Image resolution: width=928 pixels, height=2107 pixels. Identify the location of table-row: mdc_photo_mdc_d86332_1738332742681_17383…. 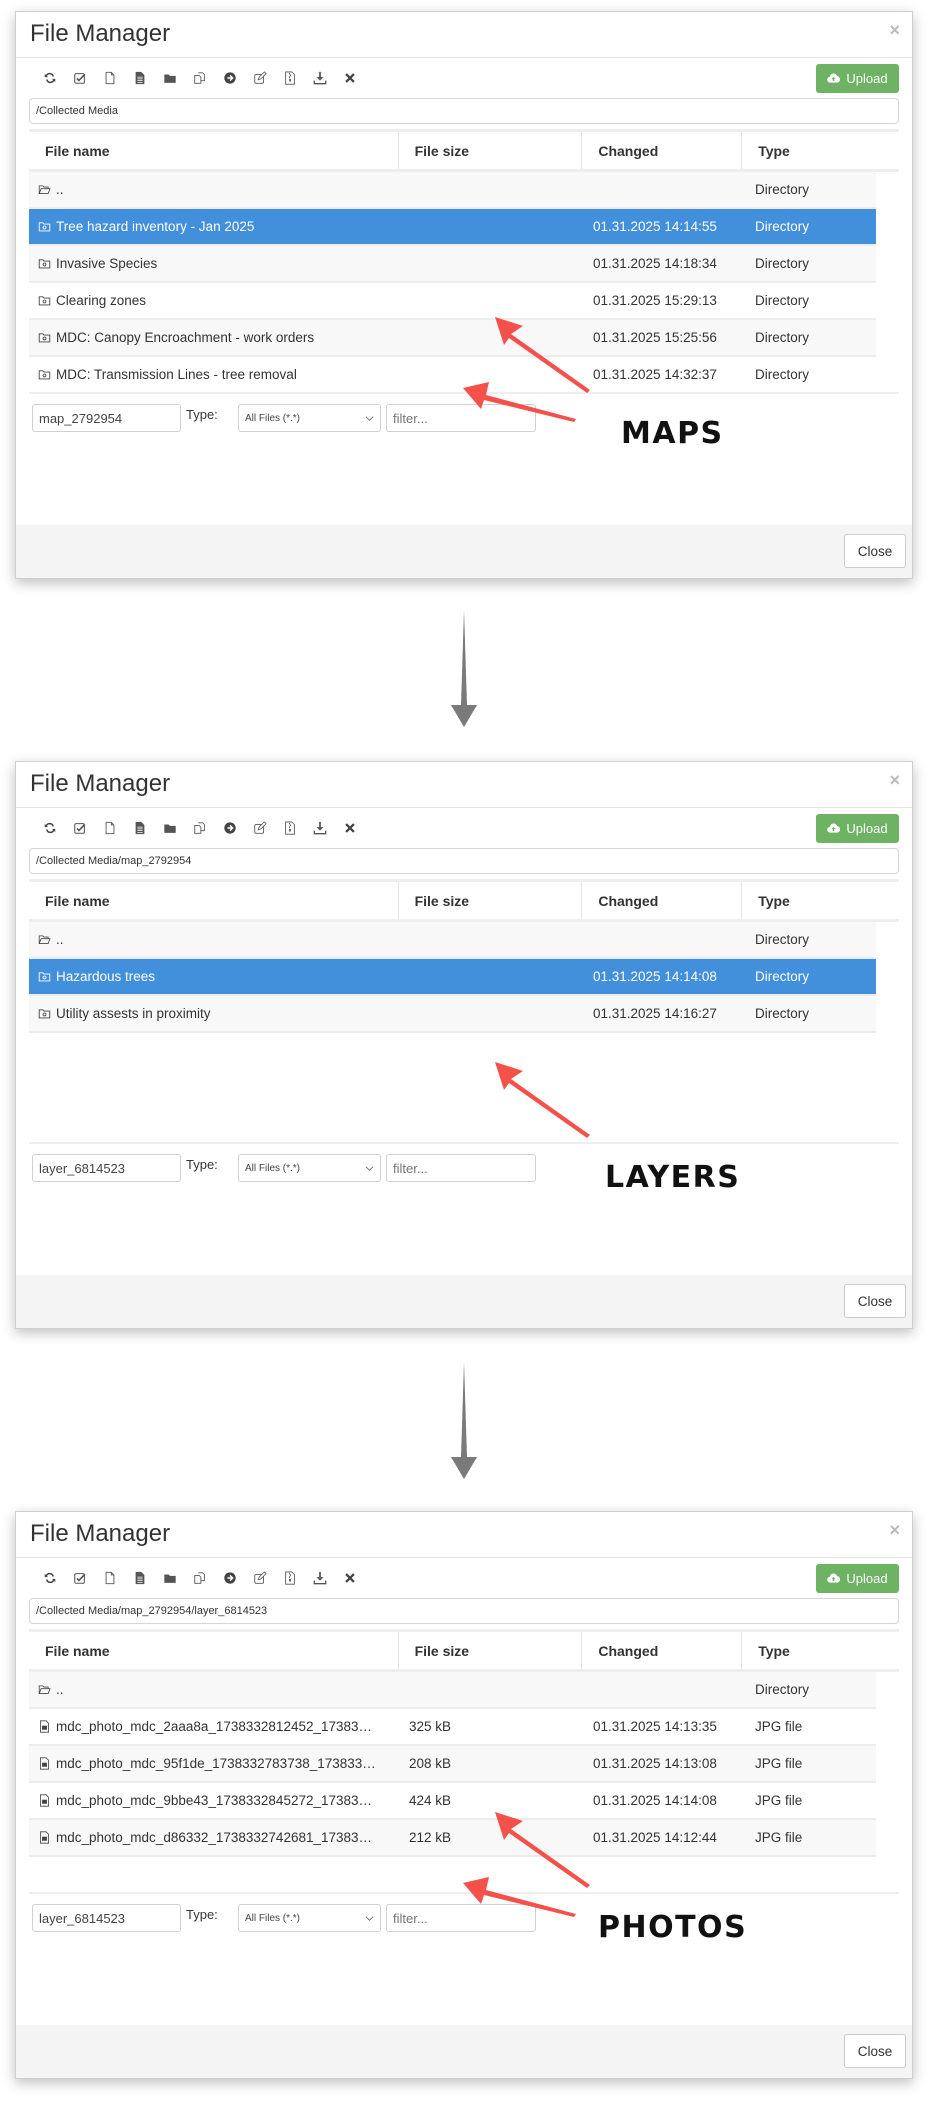
(452, 1838).